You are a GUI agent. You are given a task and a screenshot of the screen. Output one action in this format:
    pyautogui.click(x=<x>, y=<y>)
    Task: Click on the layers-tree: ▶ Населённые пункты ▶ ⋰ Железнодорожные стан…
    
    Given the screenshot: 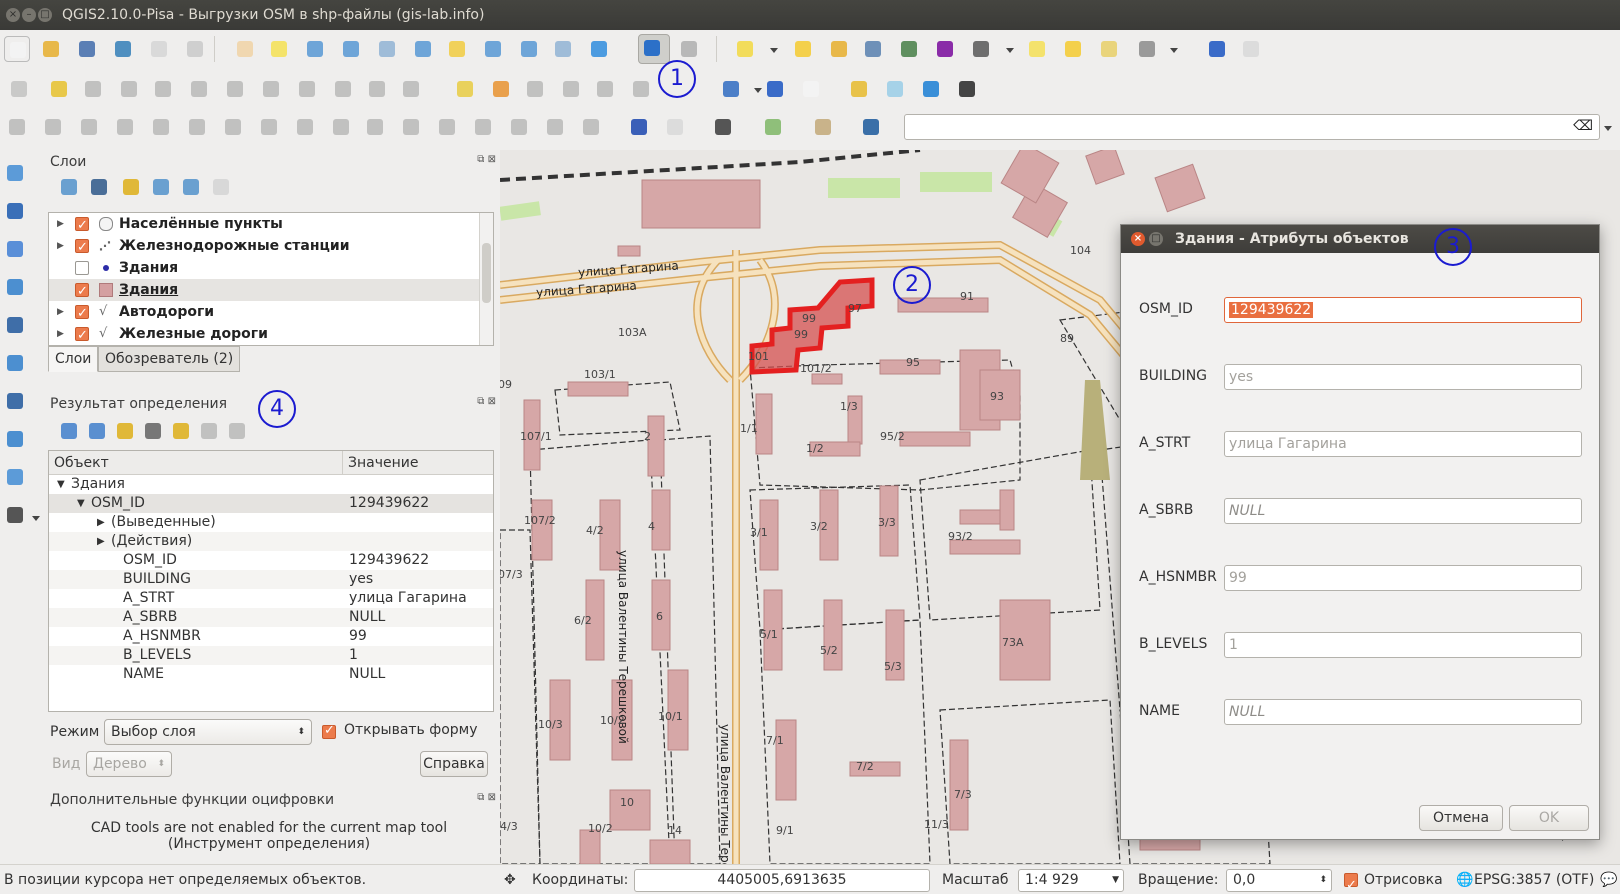 What is the action you would take?
    pyautogui.click(x=271, y=279)
    